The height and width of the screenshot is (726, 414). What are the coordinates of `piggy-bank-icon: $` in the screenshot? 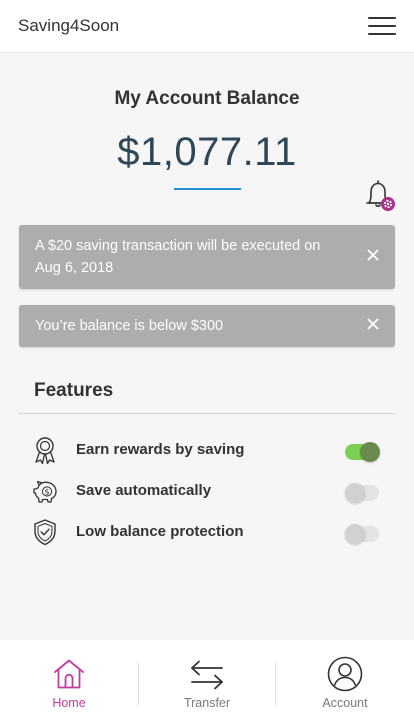 It's located at (45, 491).